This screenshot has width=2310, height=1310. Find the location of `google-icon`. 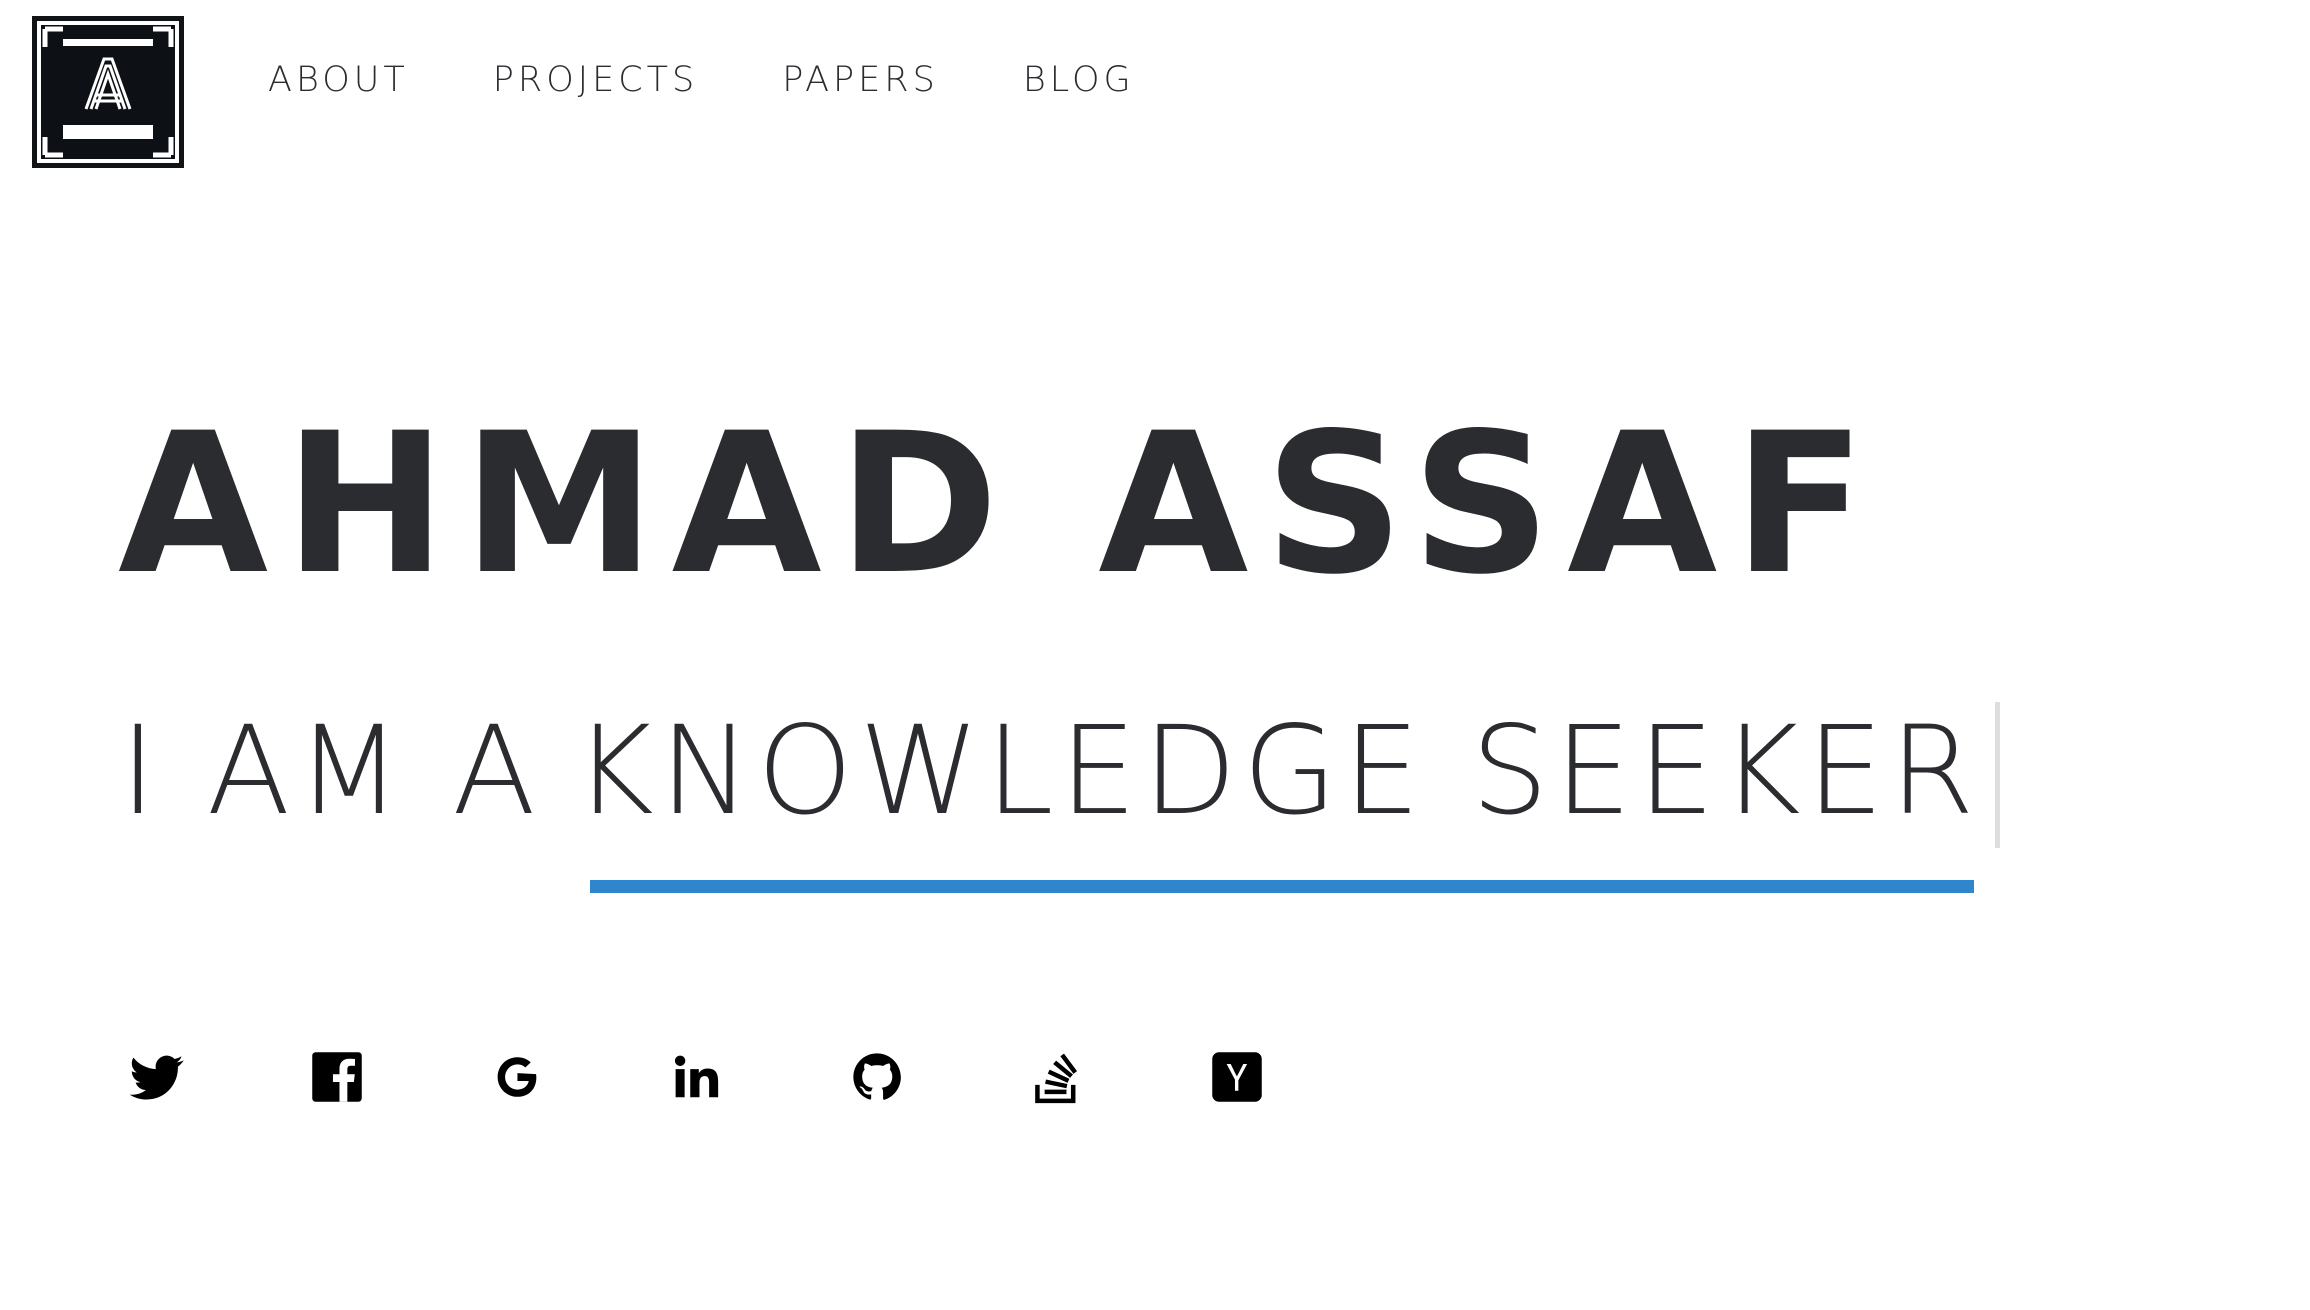

google-icon is located at coordinates (517, 1077).